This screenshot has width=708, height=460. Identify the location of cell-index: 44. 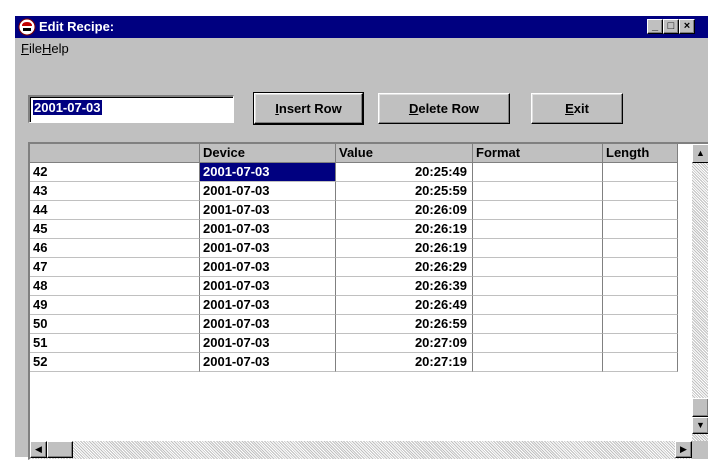
(115, 210).